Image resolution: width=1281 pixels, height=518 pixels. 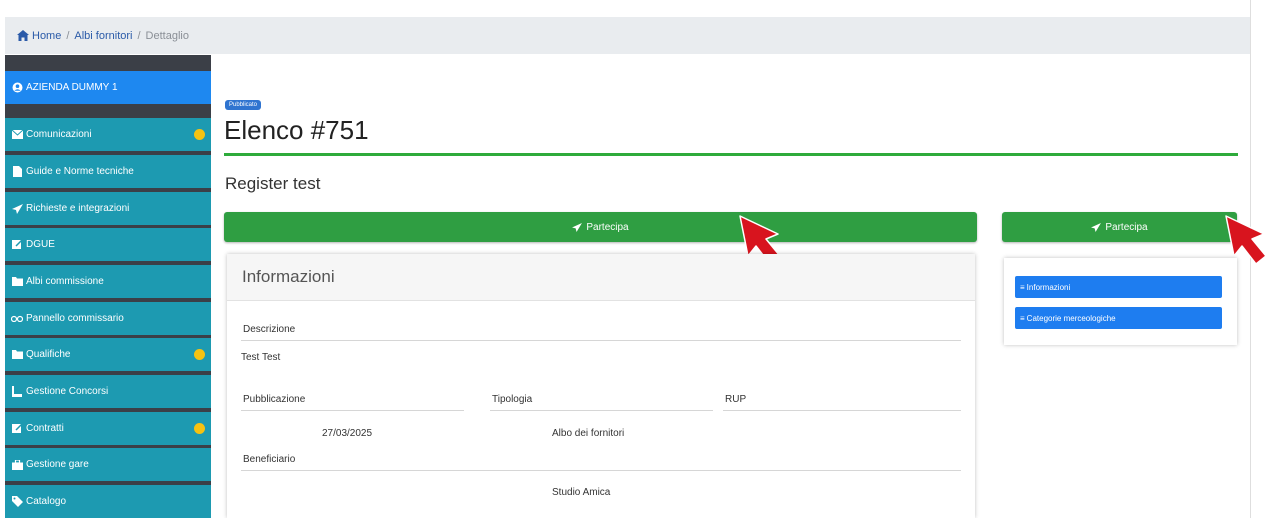 I want to click on sidebar-item-label: Gestione Concorsi, so click(x=67, y=391).